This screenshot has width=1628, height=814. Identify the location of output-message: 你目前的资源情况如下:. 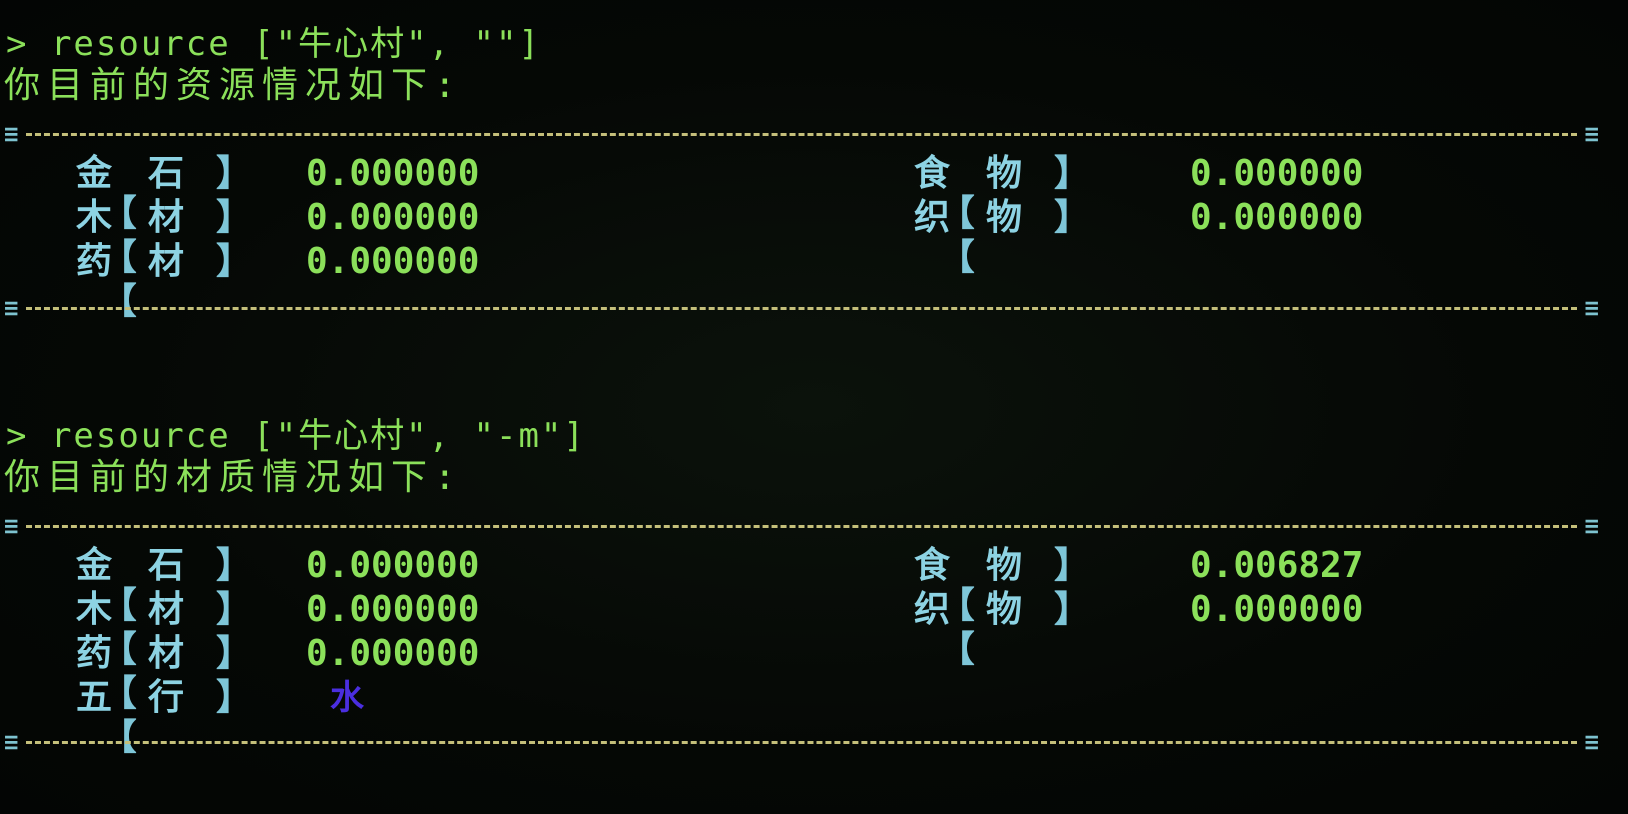
(233, 85).